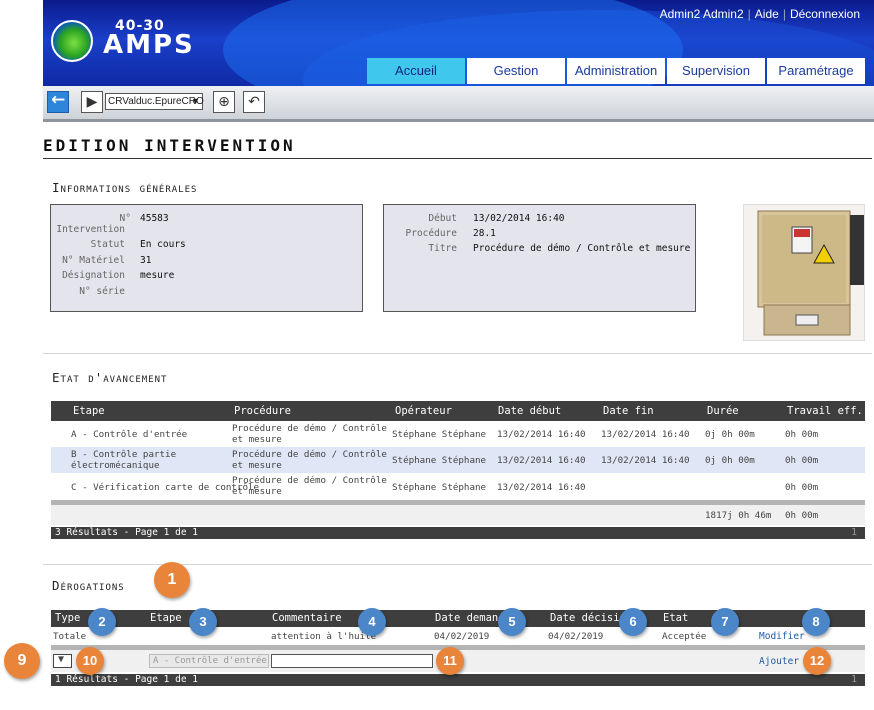  What do you see at coordinates (779, 661) in the screenshot?
I see `add-link: Ajouter` at bounding box center [779, 661].